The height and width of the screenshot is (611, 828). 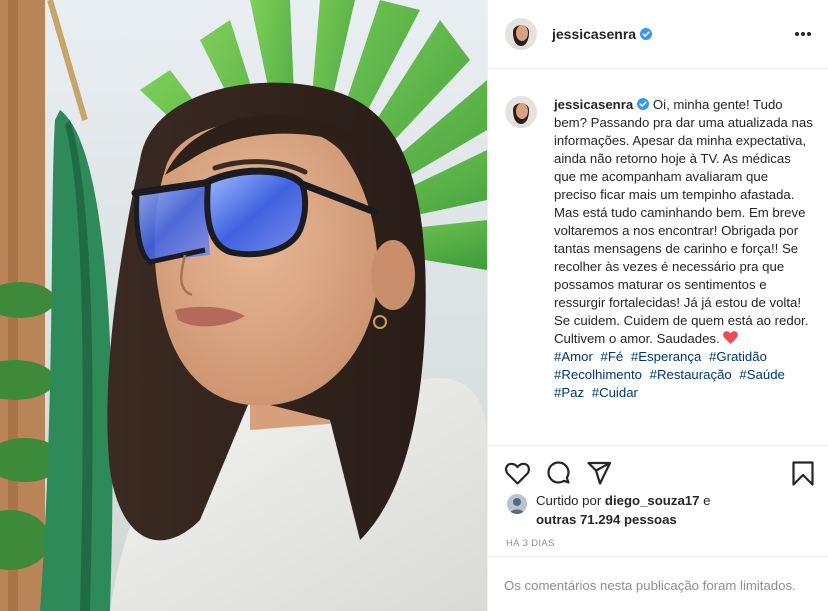 I want to click on red-heart-emoji-icon, so click(x=730, y=337).